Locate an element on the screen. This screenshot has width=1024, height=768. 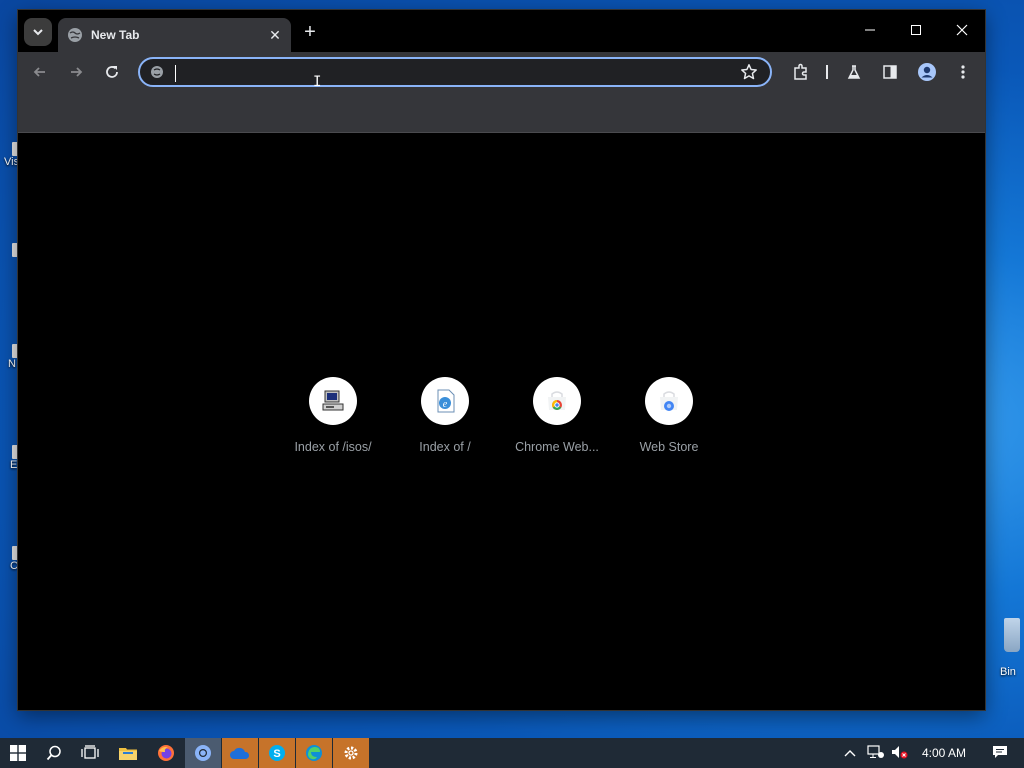
shortcut-tile: Web Store is located at coordinates (669, 415).